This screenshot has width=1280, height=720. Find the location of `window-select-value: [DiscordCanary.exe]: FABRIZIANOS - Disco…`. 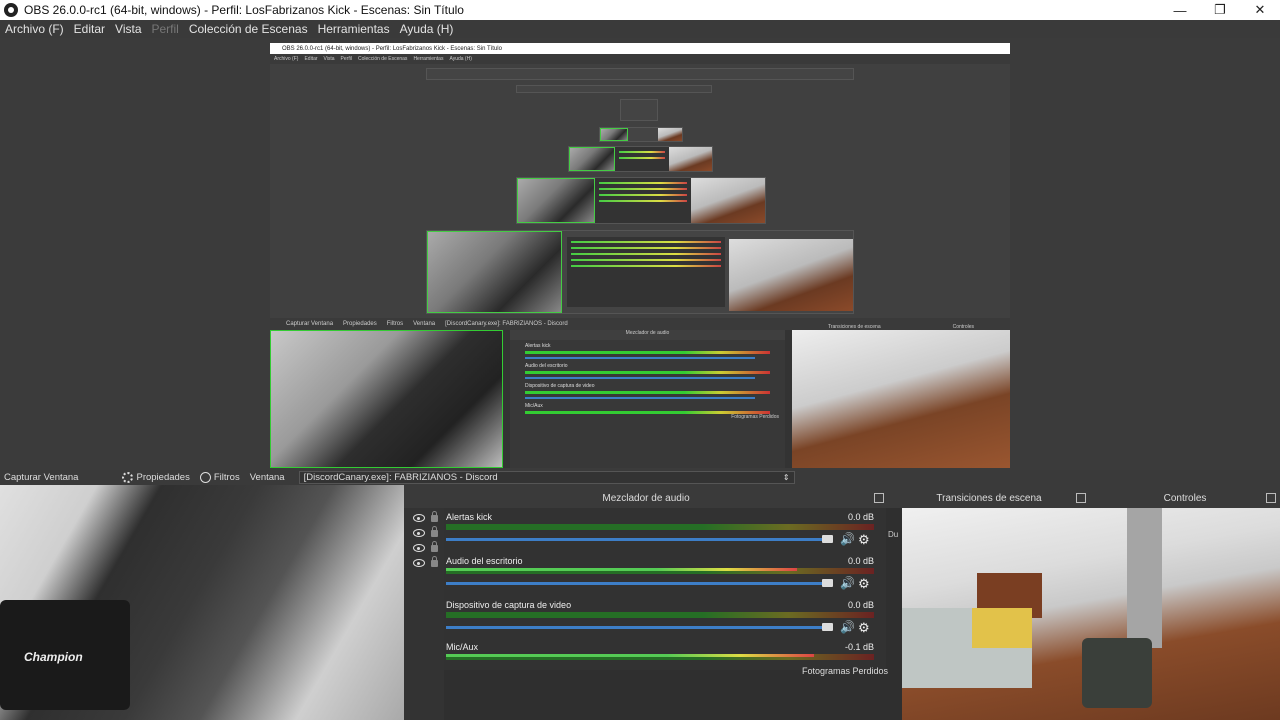

window-select-value: [DiscordCanary.exe]: FABRIZIANOS - Disco… is located at coordinates (400, 477).